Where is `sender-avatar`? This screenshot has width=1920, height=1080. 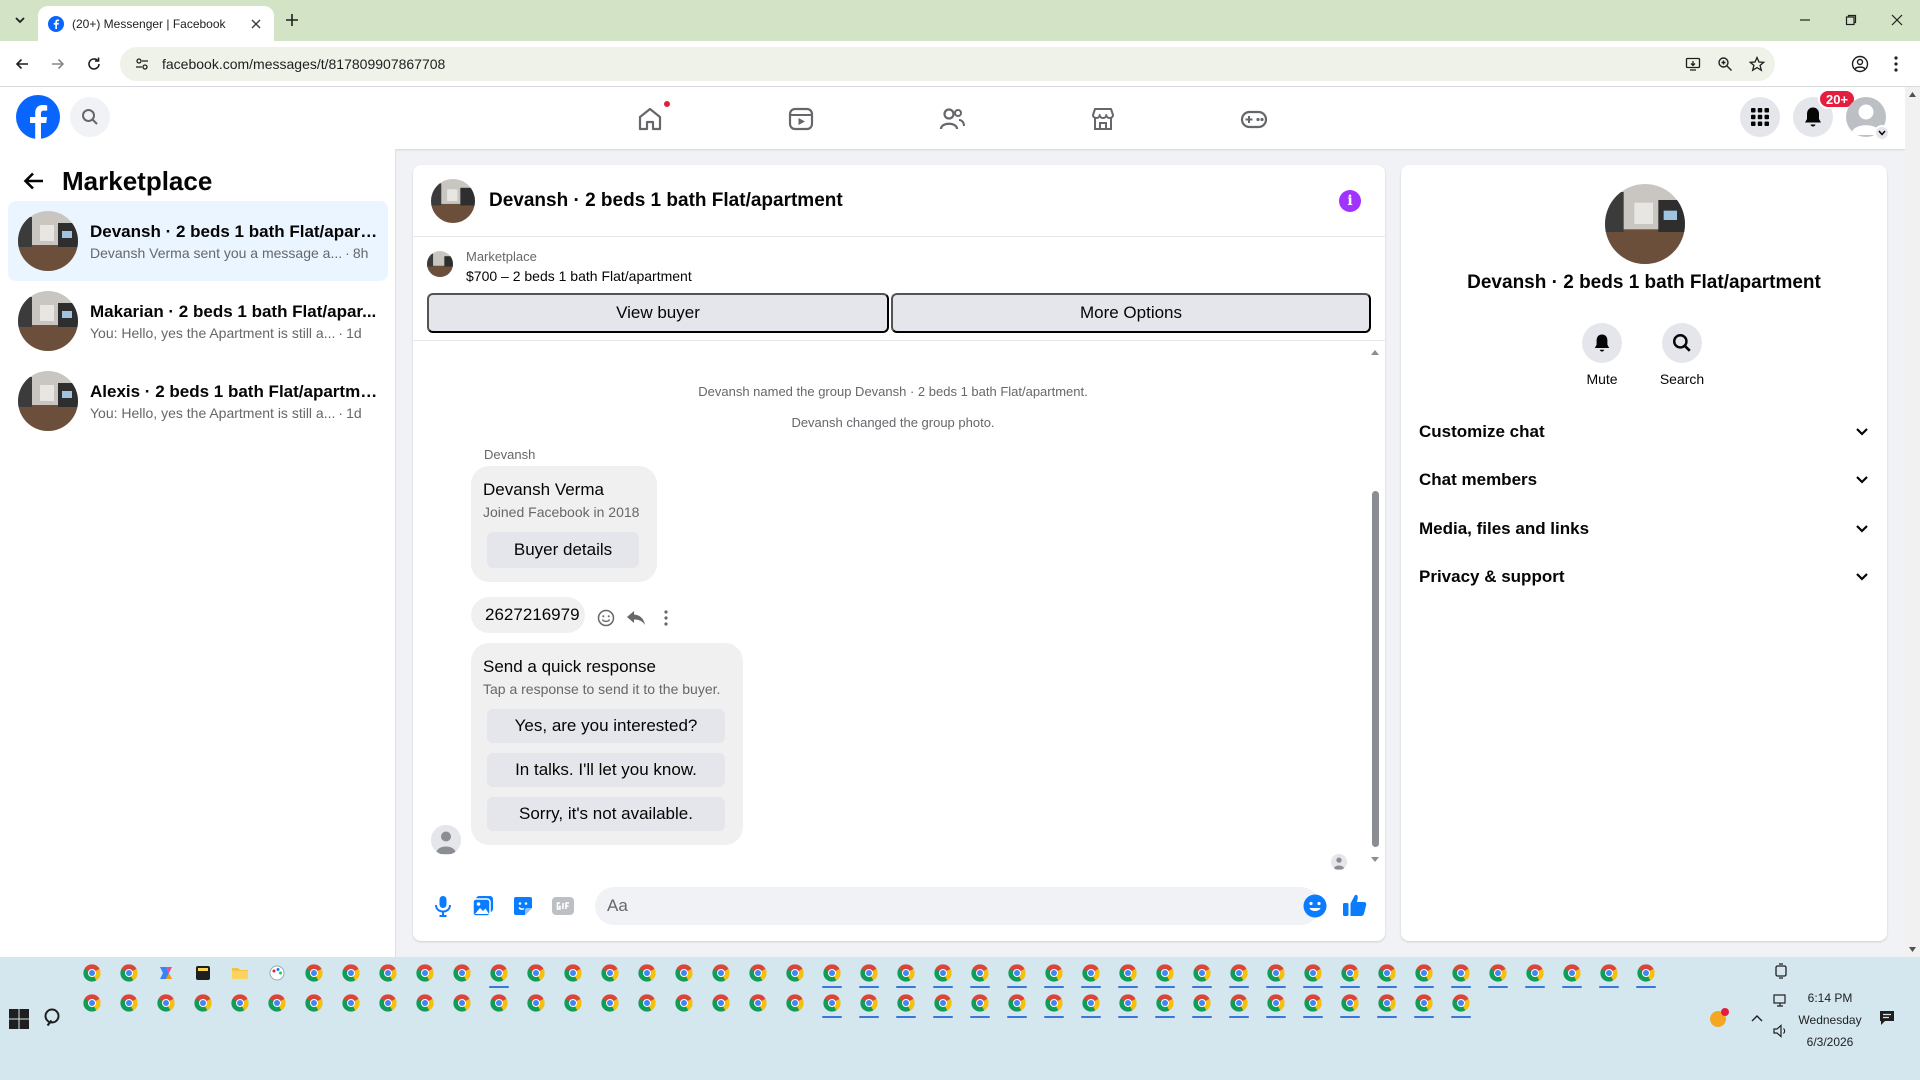
sender-avatar is located at coordinates (446, 840).